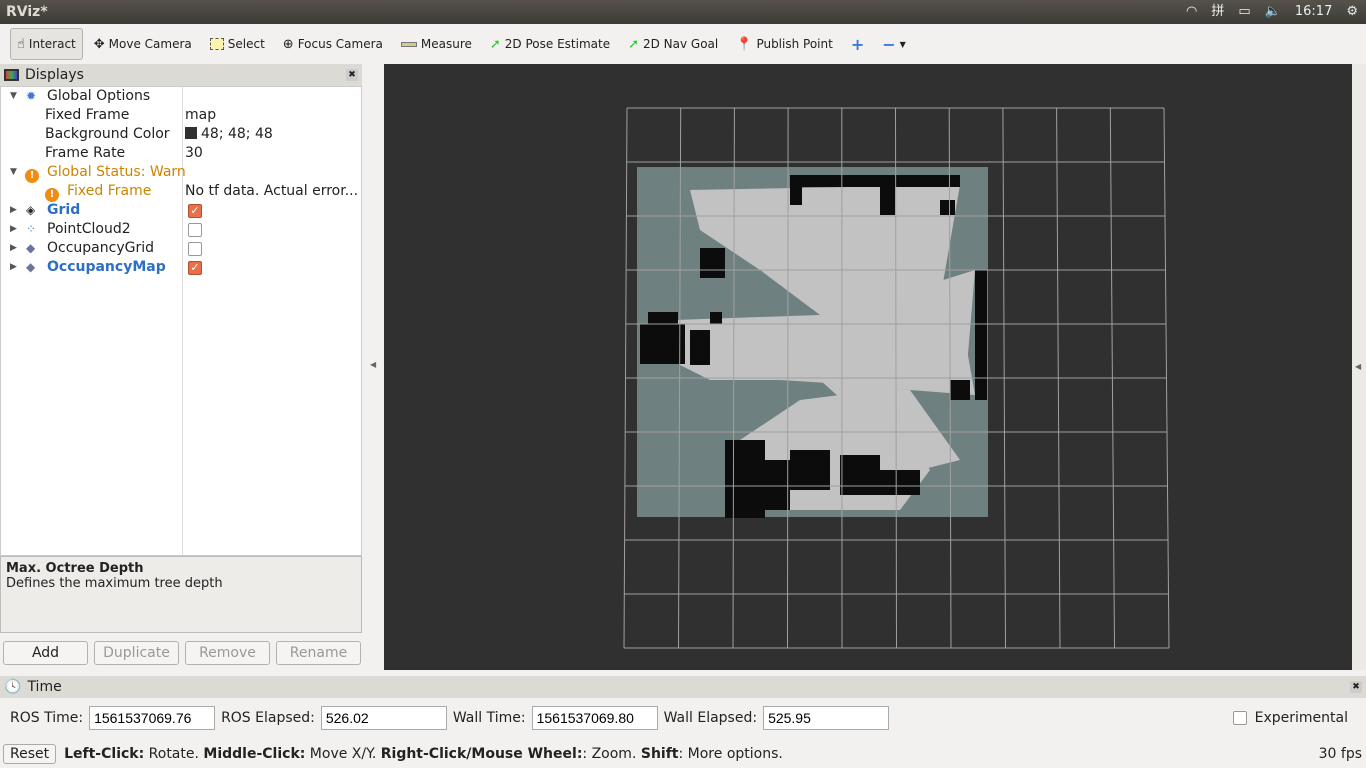  I want to click on ros-elapsed-field, so click(383, 718).